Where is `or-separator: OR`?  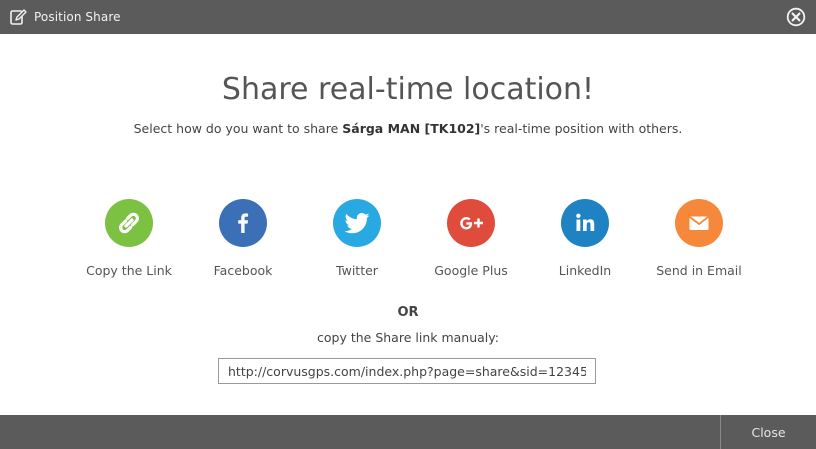 or-separator: OR is located at coordinates (408, 312).